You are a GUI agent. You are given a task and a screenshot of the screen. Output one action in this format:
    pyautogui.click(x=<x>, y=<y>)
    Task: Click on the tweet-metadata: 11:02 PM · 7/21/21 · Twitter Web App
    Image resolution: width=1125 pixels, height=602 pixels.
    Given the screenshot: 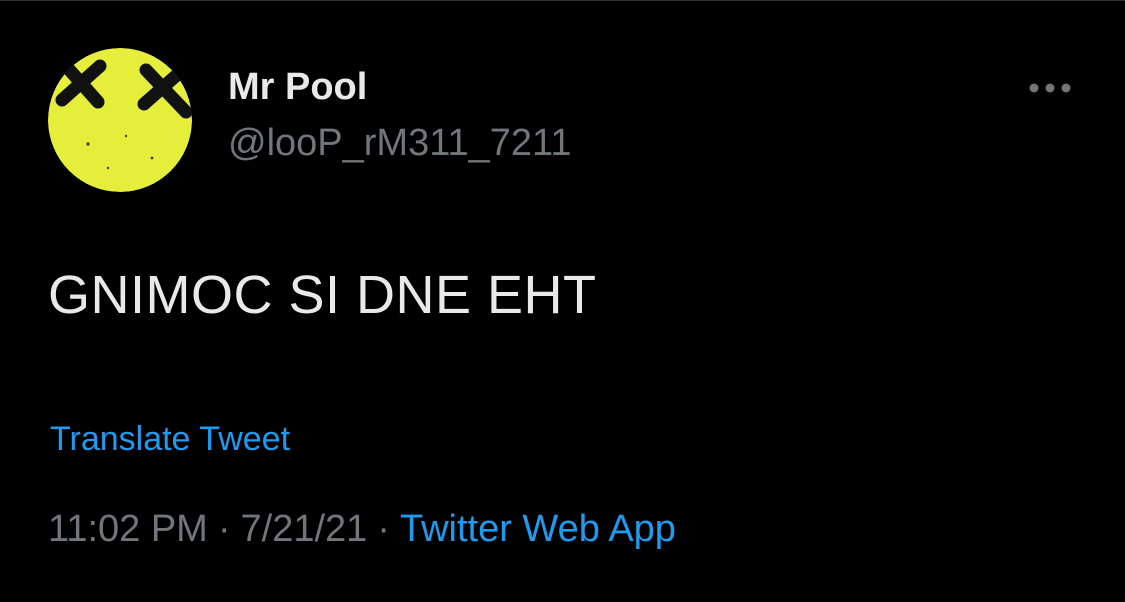 What is the action you would take?
    pyautogui.click(x=362, y=529)
    